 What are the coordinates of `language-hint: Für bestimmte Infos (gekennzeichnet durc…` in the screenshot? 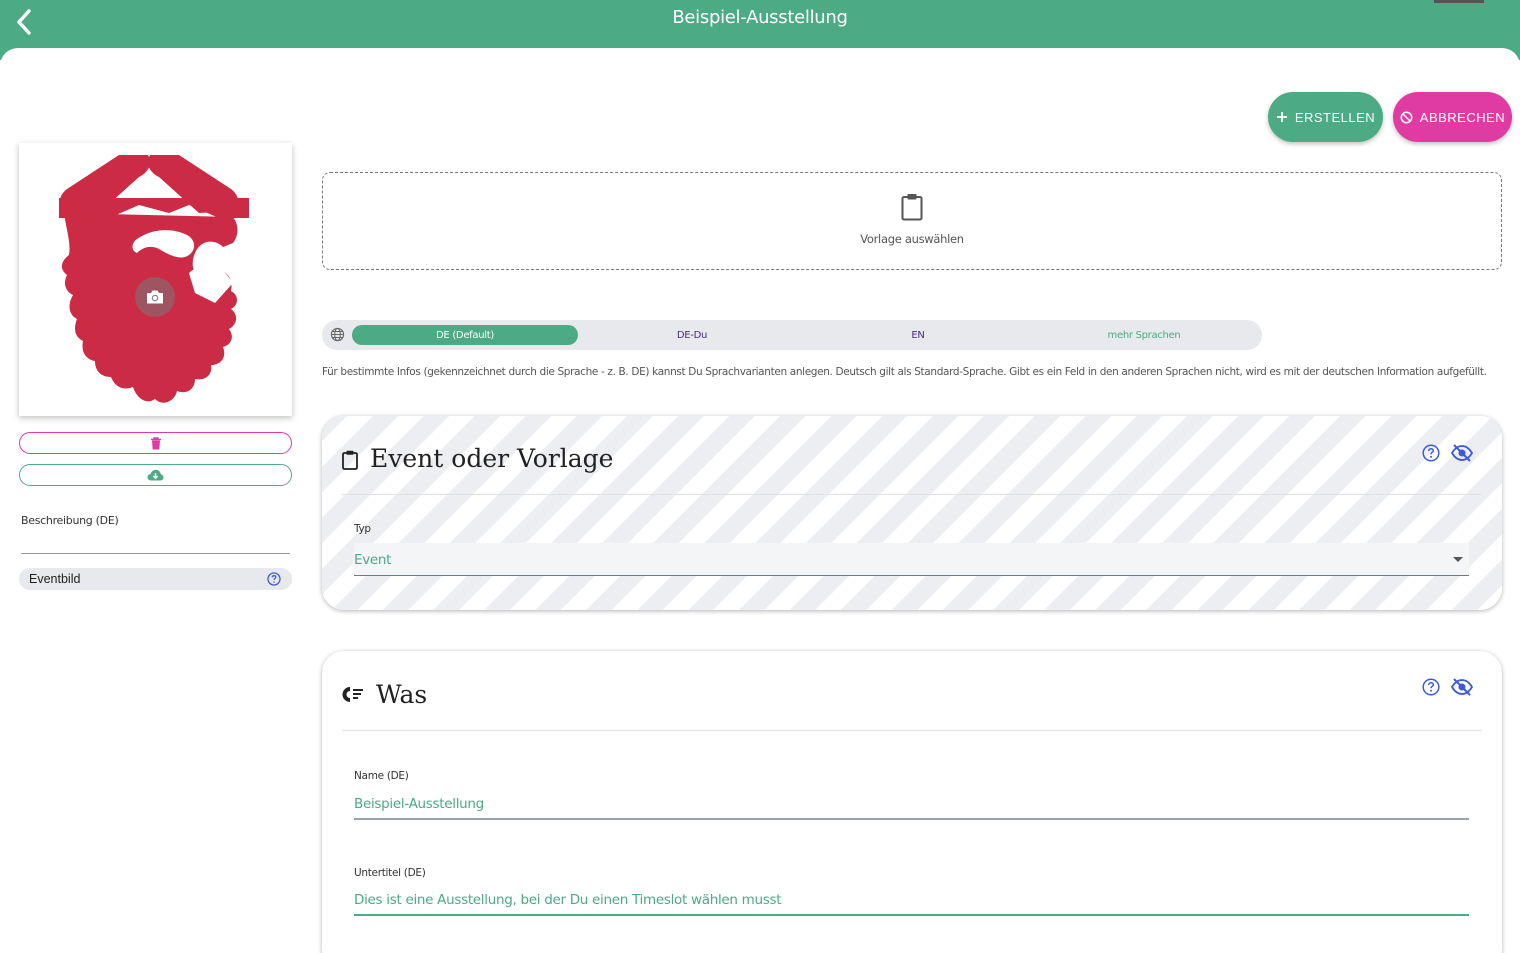 It's located at (904, 372).